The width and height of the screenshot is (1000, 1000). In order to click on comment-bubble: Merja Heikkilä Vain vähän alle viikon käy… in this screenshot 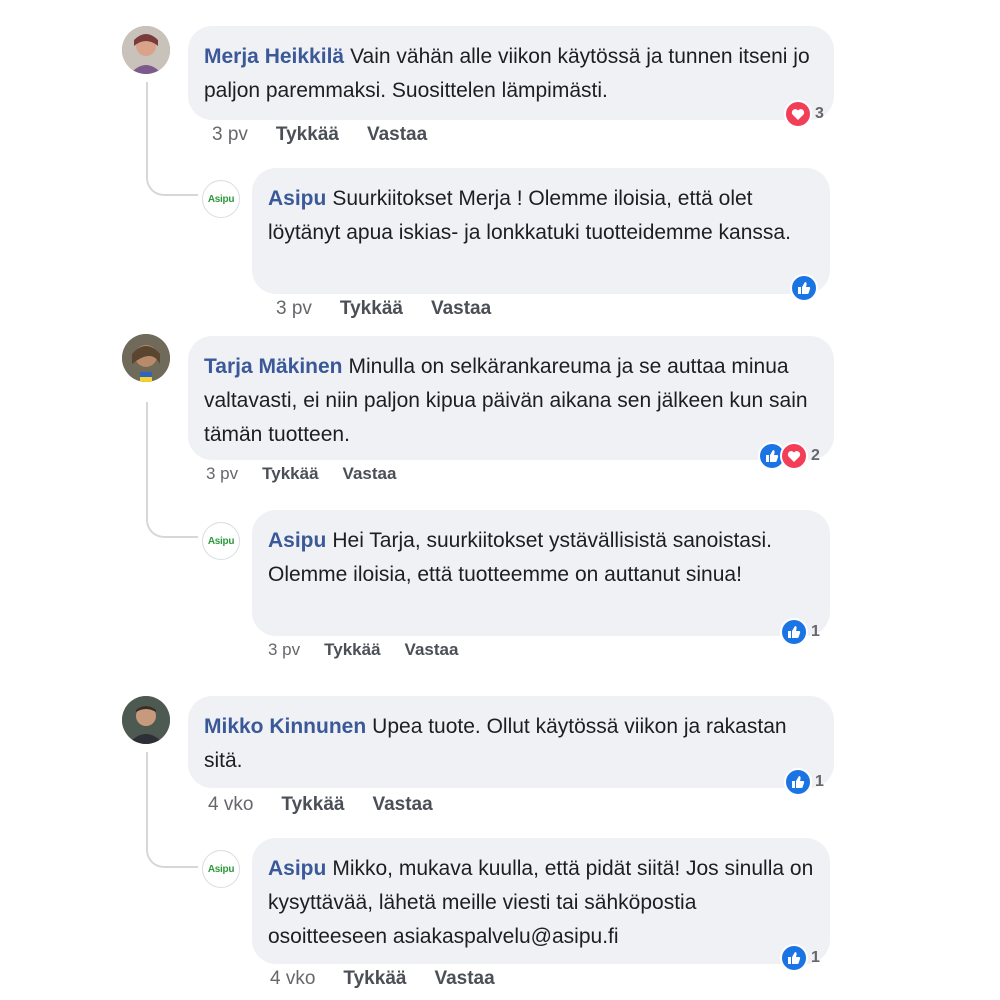, I will do `click(511, 73)`.